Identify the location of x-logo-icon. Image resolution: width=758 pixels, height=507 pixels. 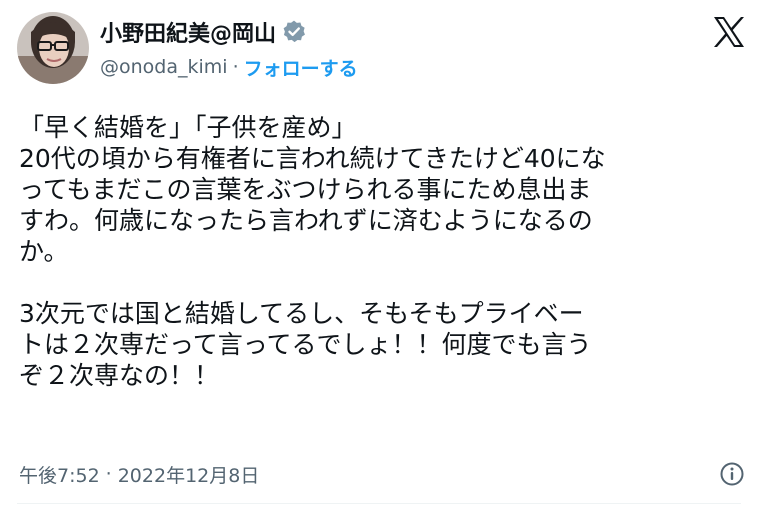
(729, 32).